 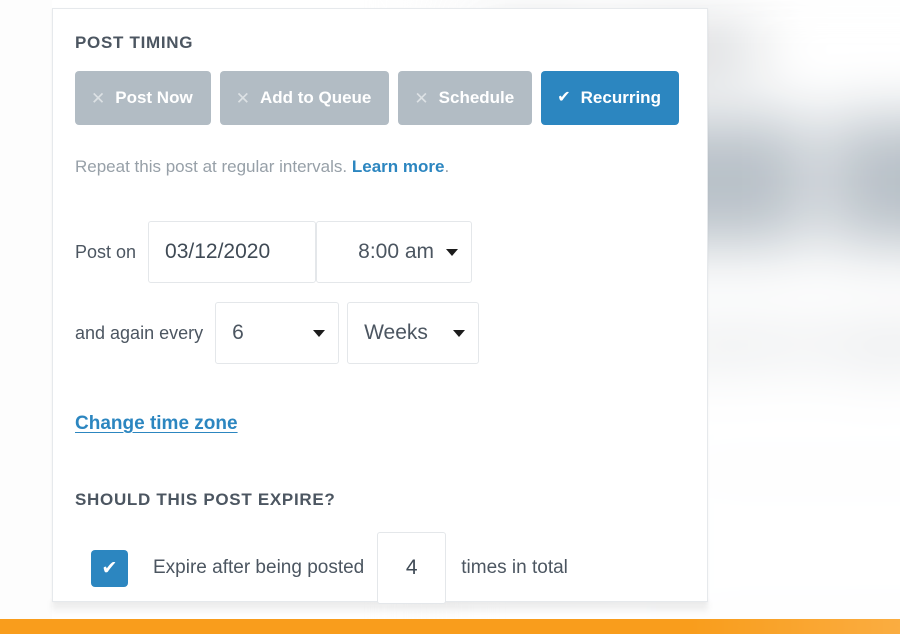 I want to click on repeat-description-suffix: ., so click(x=447, y=166).